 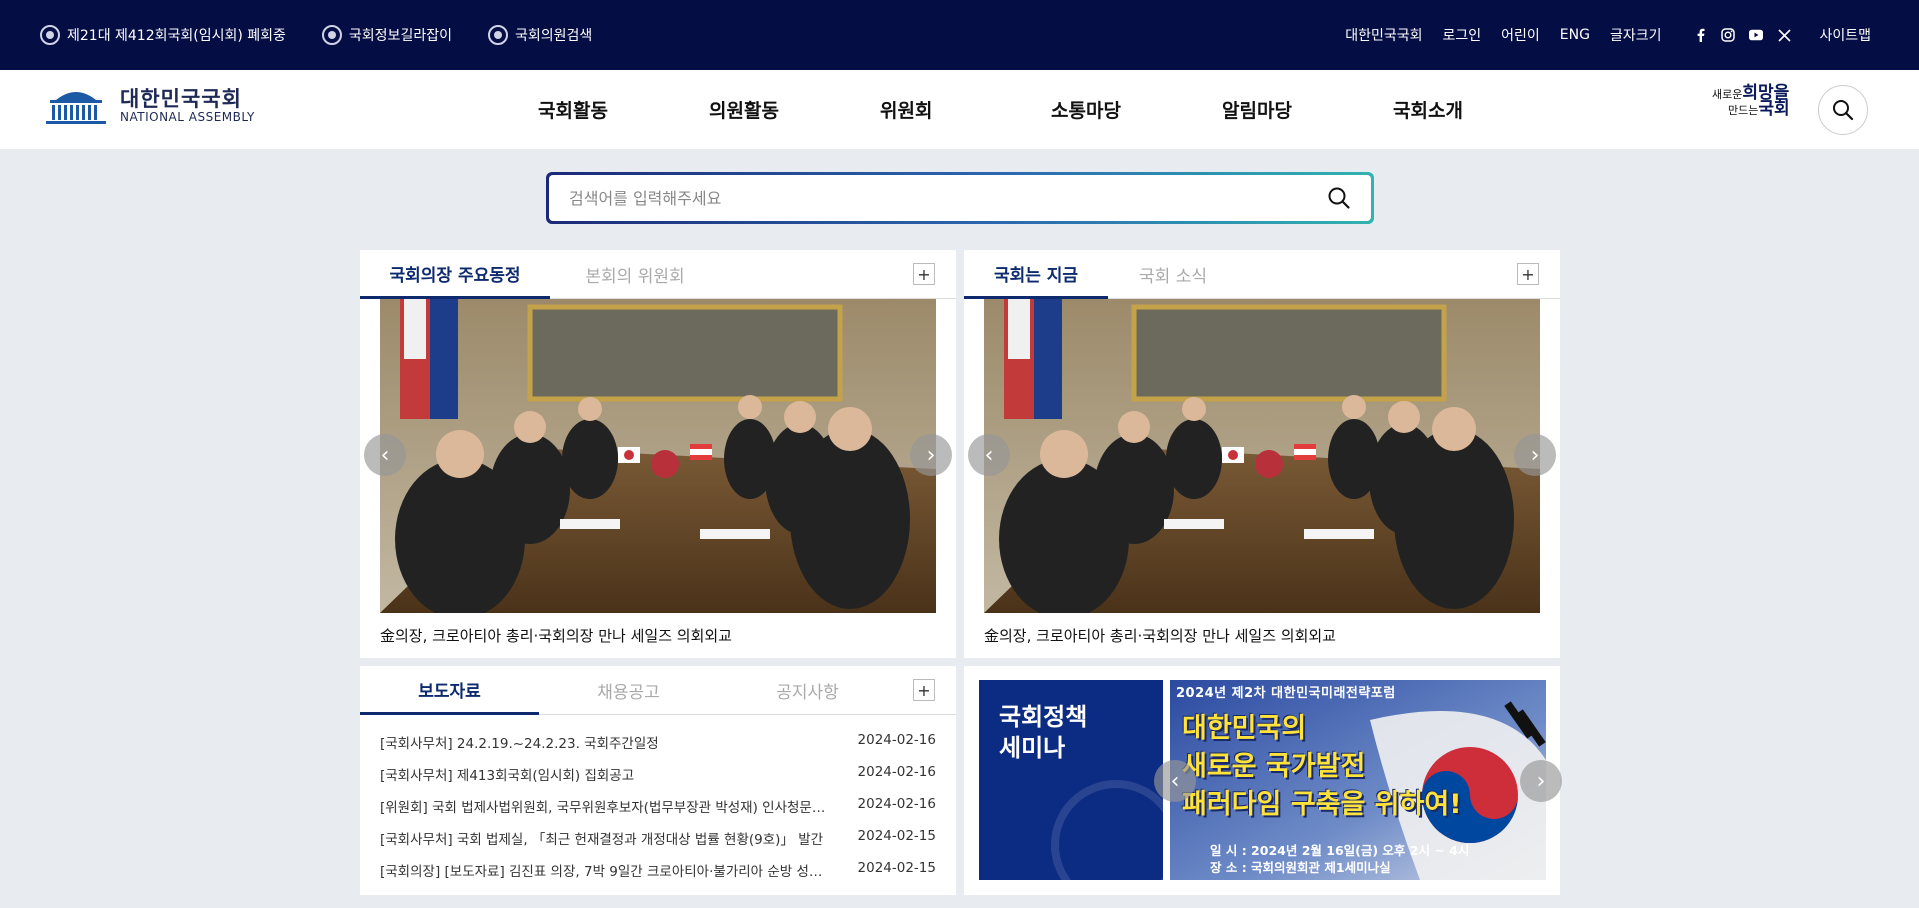 I want to click on nav-communication: 소통마당, so click(x=1136, y=109).